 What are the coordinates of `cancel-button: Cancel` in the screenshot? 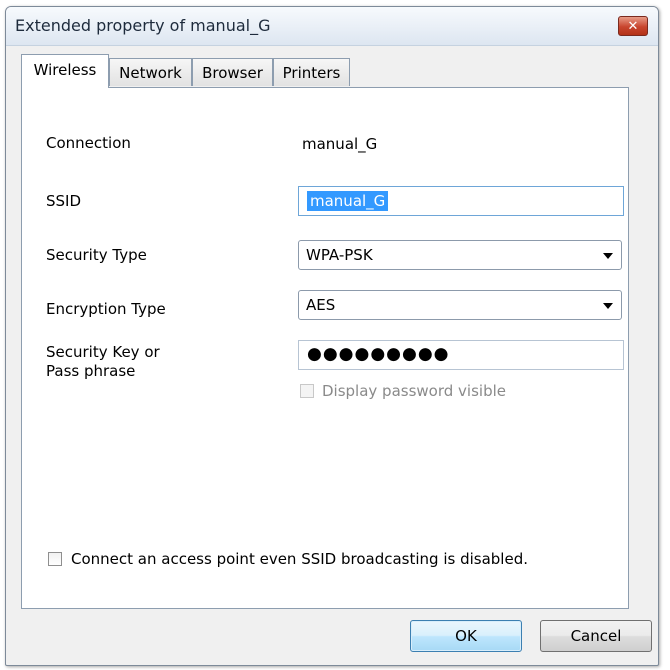 It's located at (596, 636).